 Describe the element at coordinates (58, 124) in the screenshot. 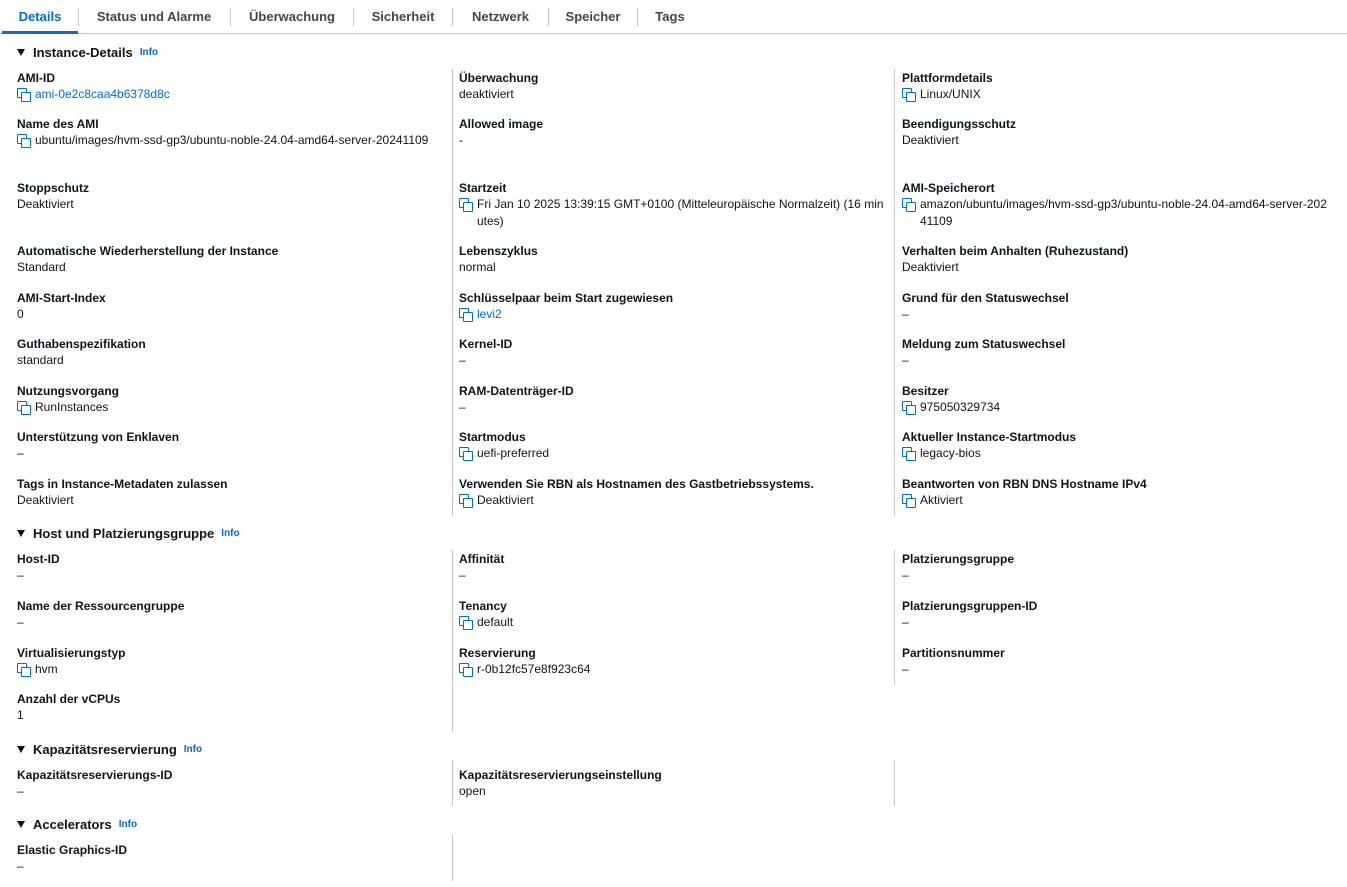

I see `field-label: Name des AMI` at that location.